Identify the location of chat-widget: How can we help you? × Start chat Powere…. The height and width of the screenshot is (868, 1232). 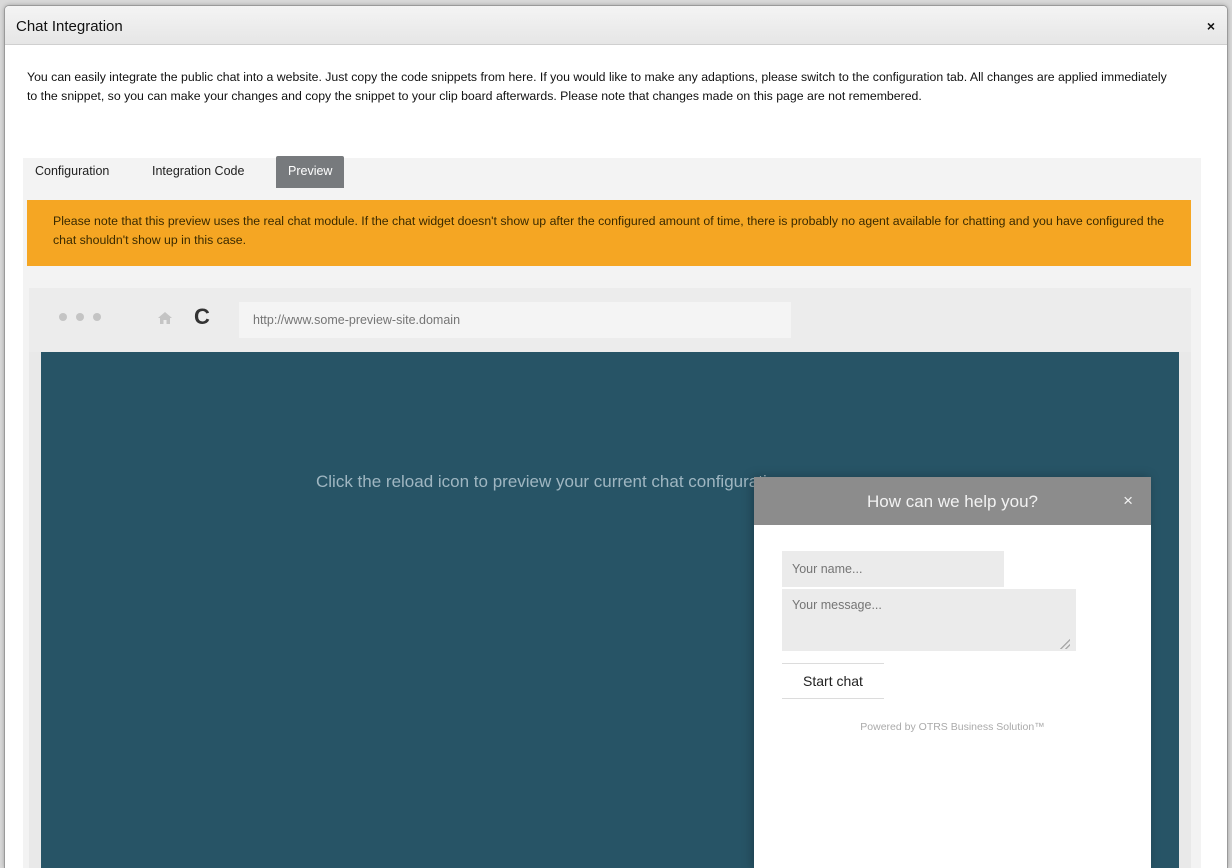
(952, 672).